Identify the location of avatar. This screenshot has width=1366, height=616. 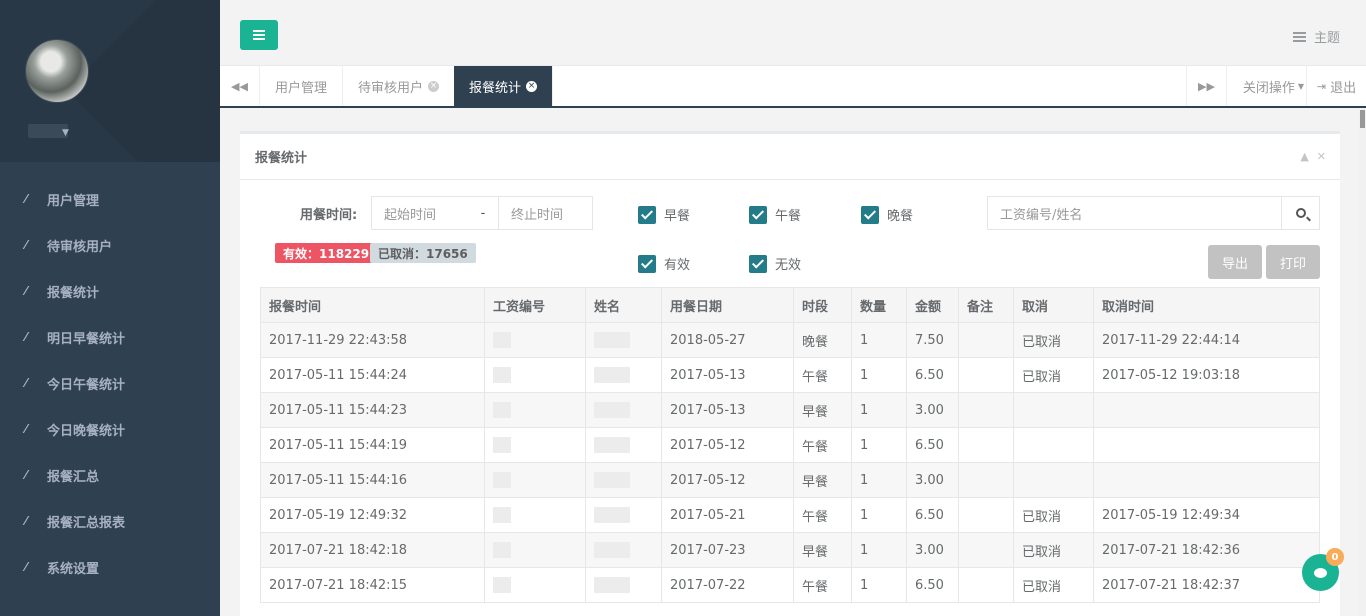
(57, 71).